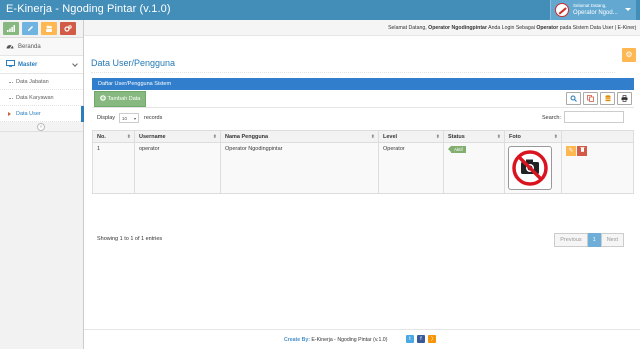  Describe the element at coordinates (612, 240) in the screenshot. I see `pagination-next: Next` at that location.